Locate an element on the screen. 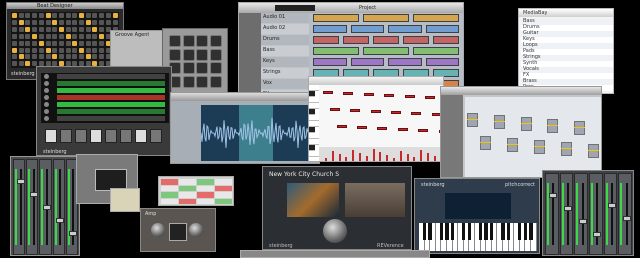 The width and height of the screenshot is (640, 258). router-grid is located at coordinates (197, 192).